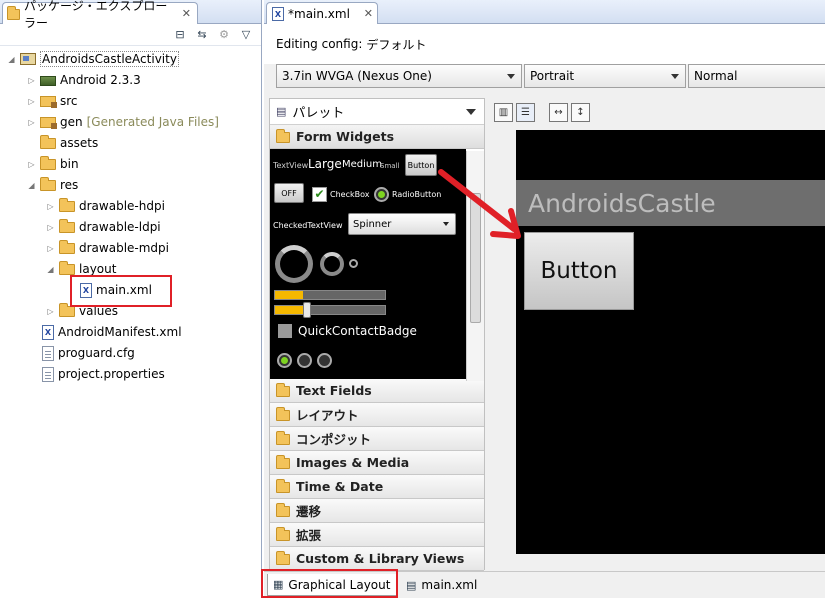  I want to click on tree-item-project-properties: project.properties, so click(103, 374).